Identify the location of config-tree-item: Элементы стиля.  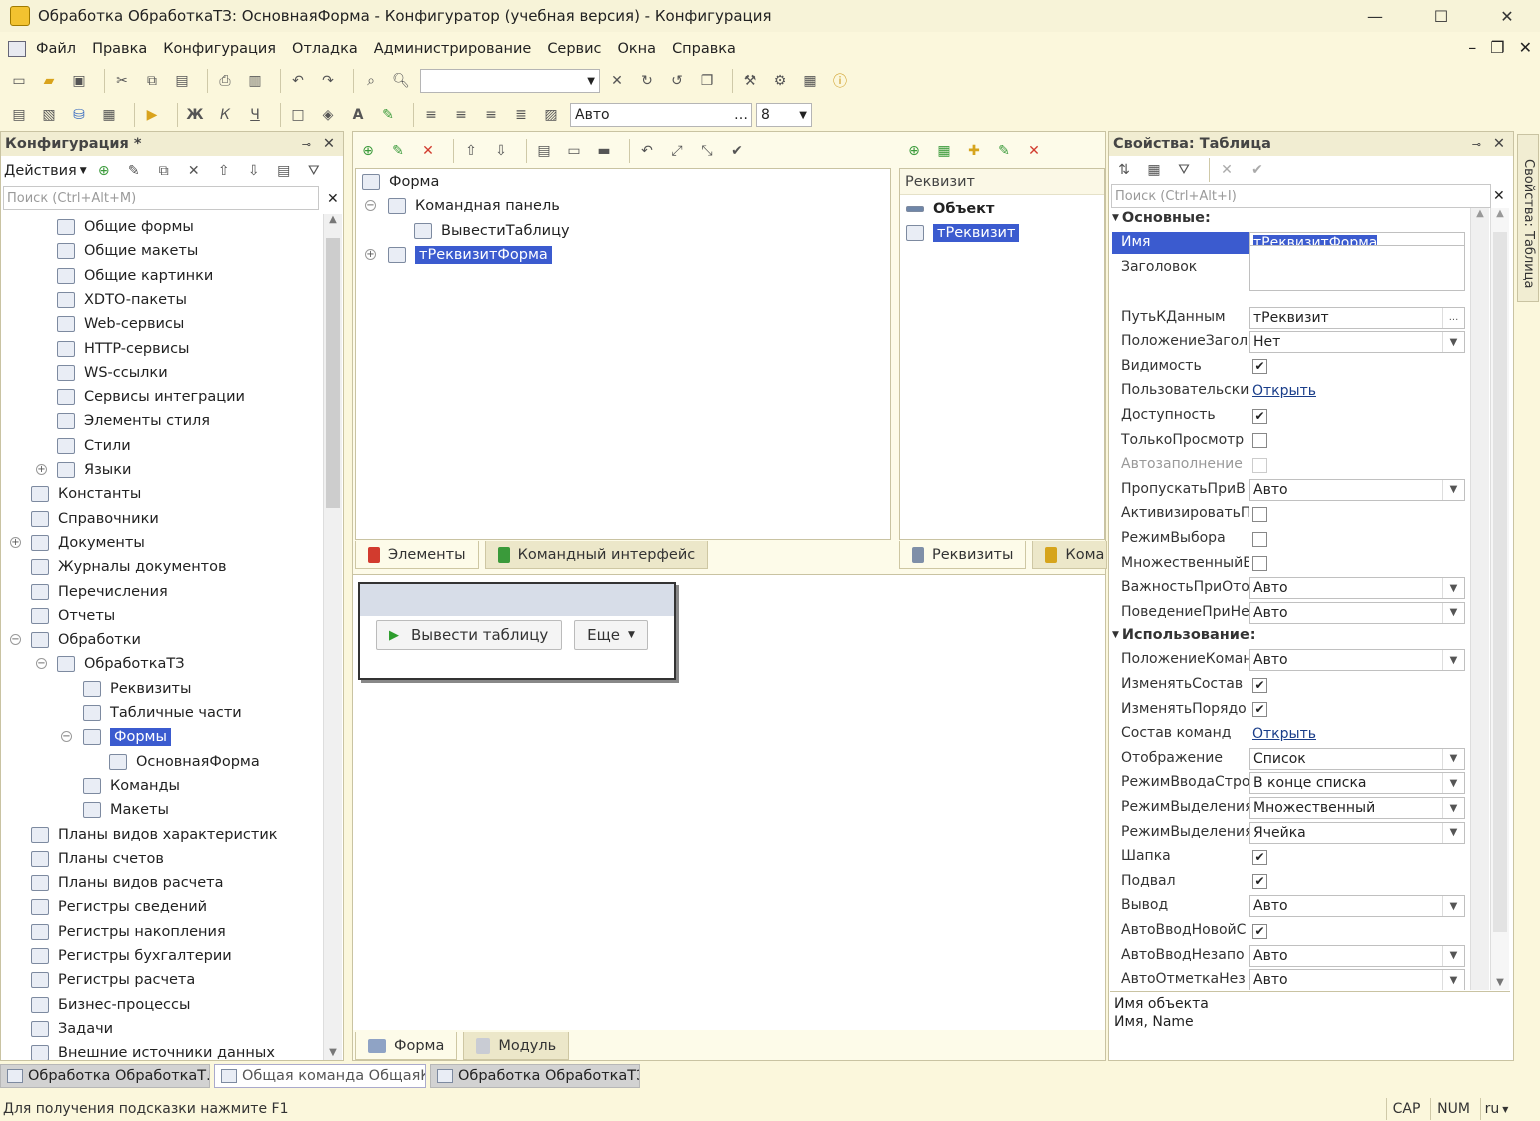
(133, 421).